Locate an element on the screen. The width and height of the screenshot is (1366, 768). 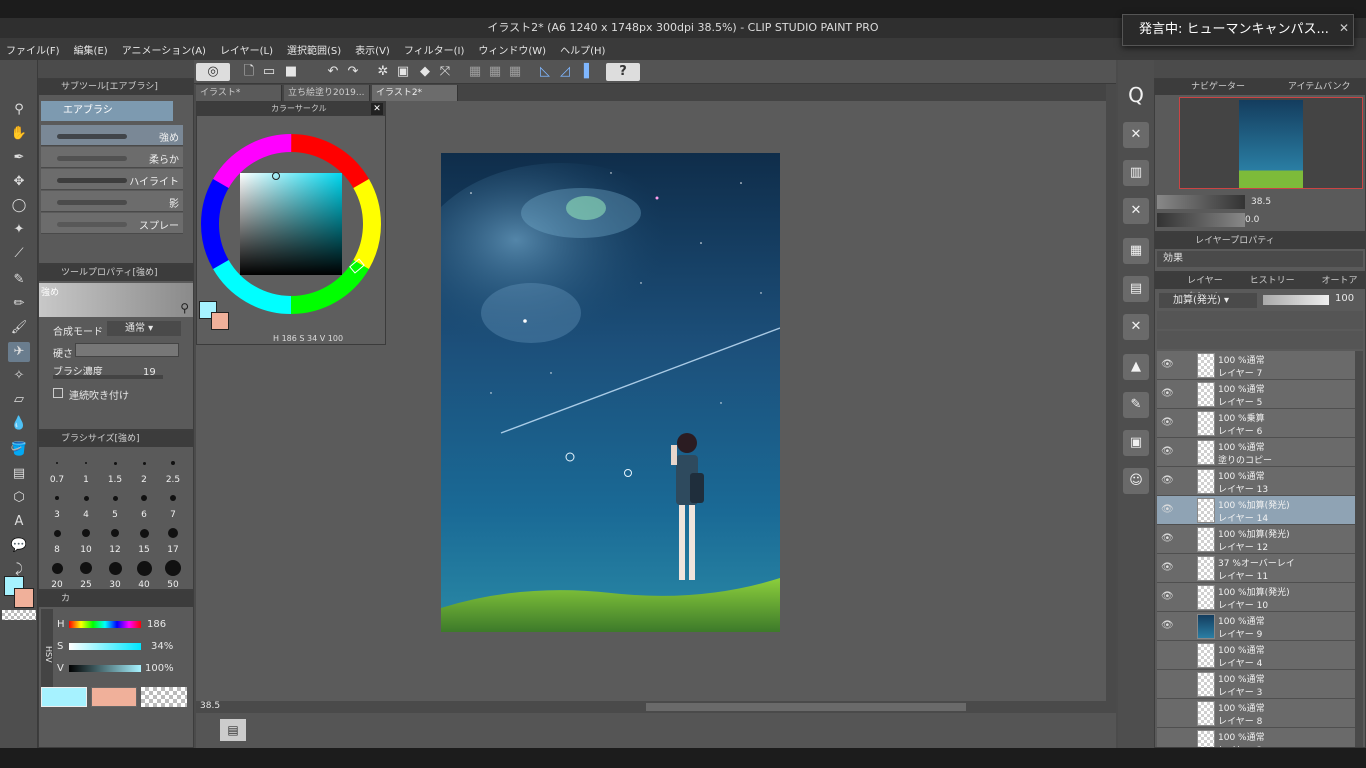
brush-size-option: 10 is located at coordinates (86, 538).